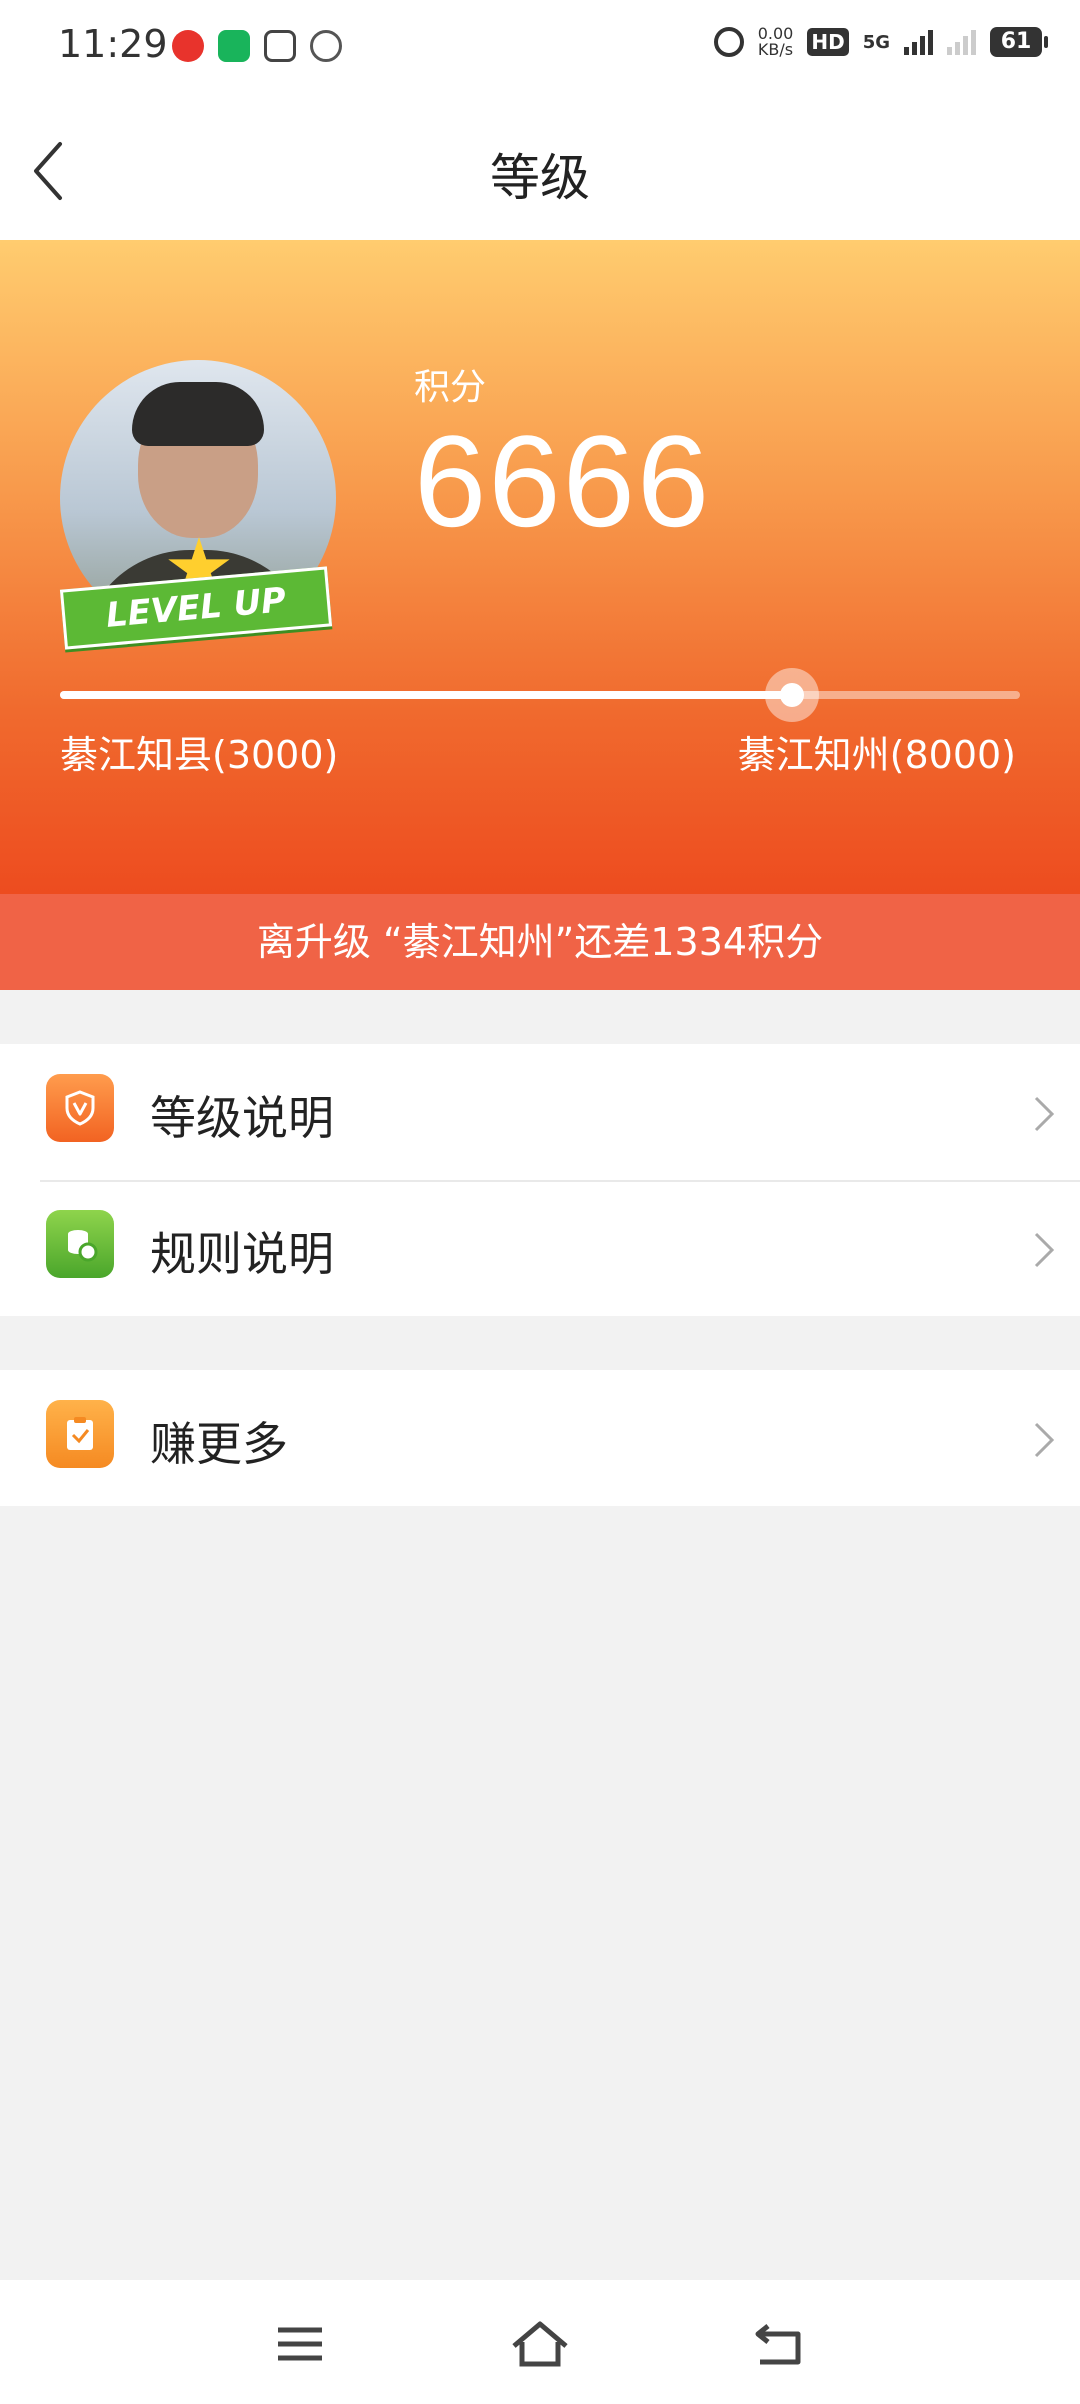 The width and height of the screenshot is (1080, 2404). What do you see at coordinates (540, 178) in the screenshot?
I see `page-title: 等级` at bounding box center [540, 178].